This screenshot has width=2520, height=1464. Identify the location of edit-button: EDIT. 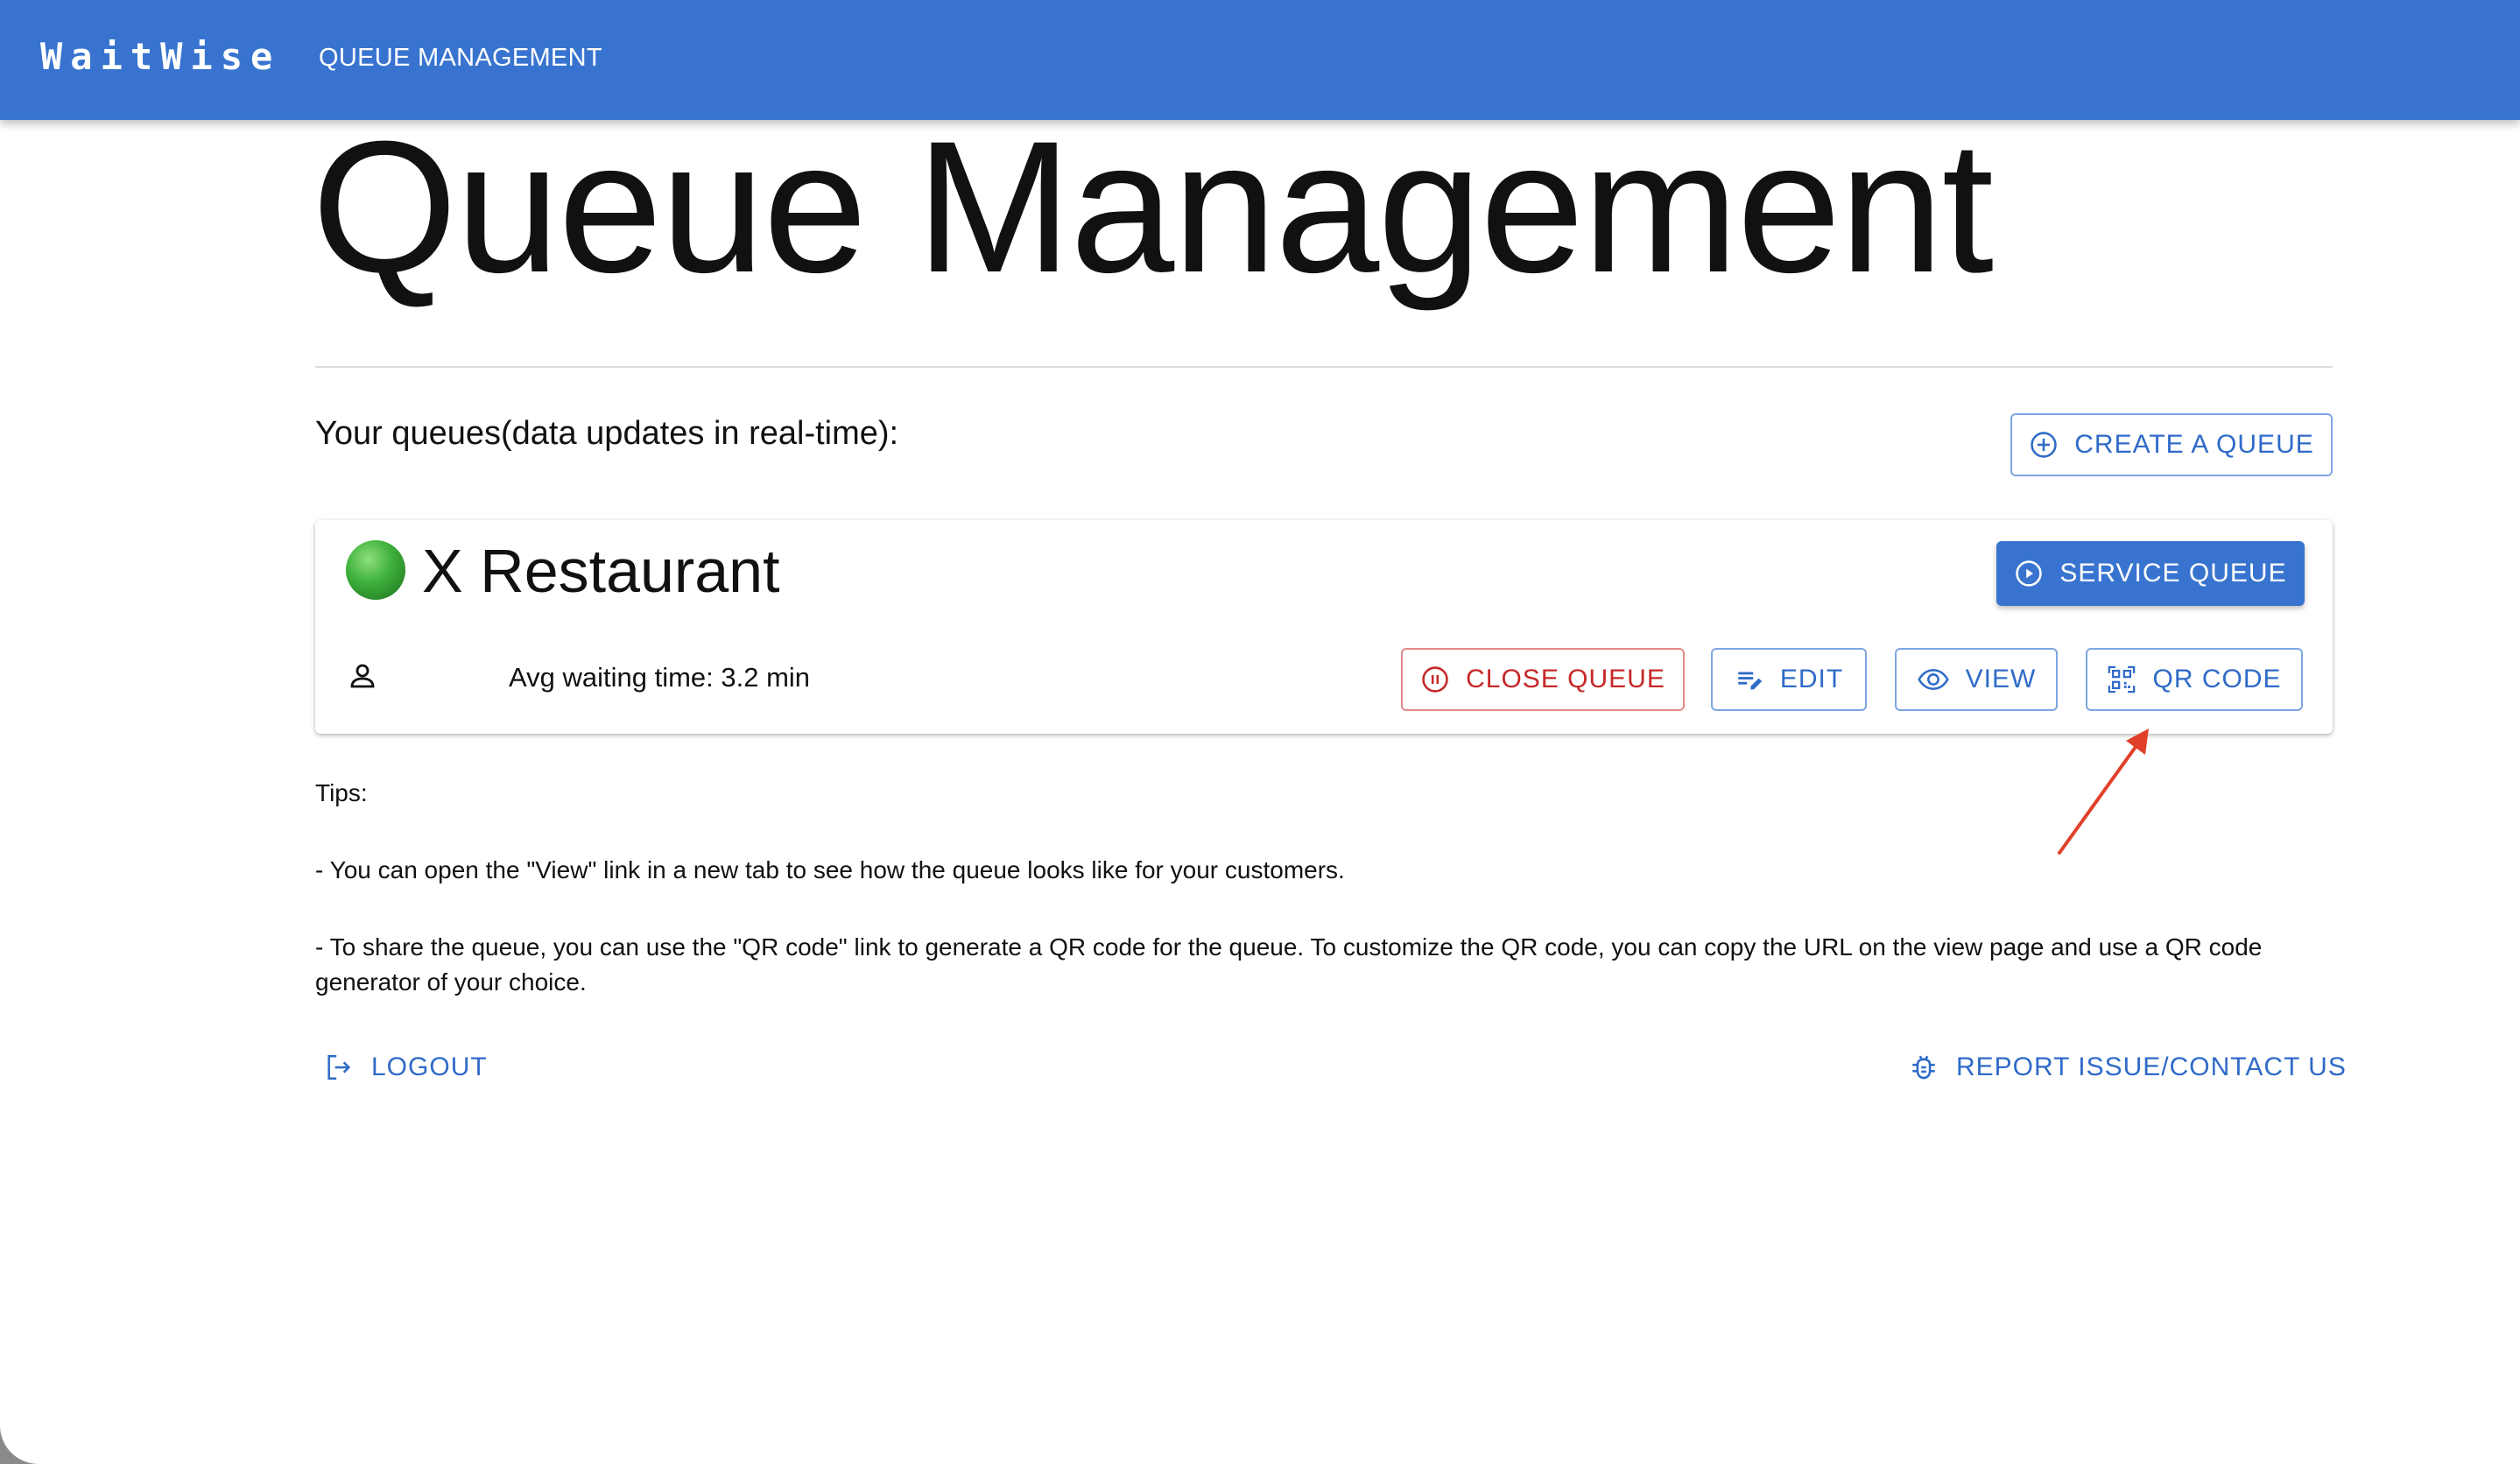
(1789, 679).